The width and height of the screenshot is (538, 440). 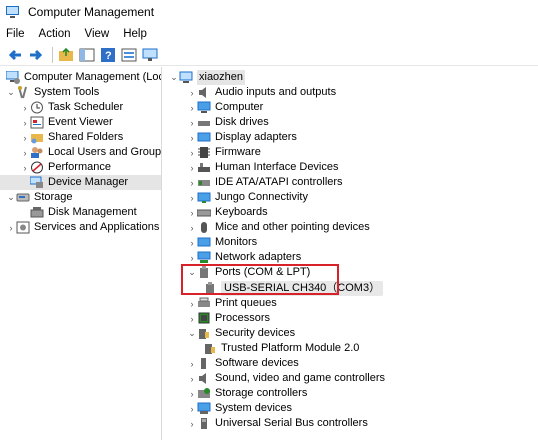 What do you see at coordinates (90, 152) in the screenshot?
I see `tree-item-local-users: › Local Users and Groups` at bounding box center [90, 152].